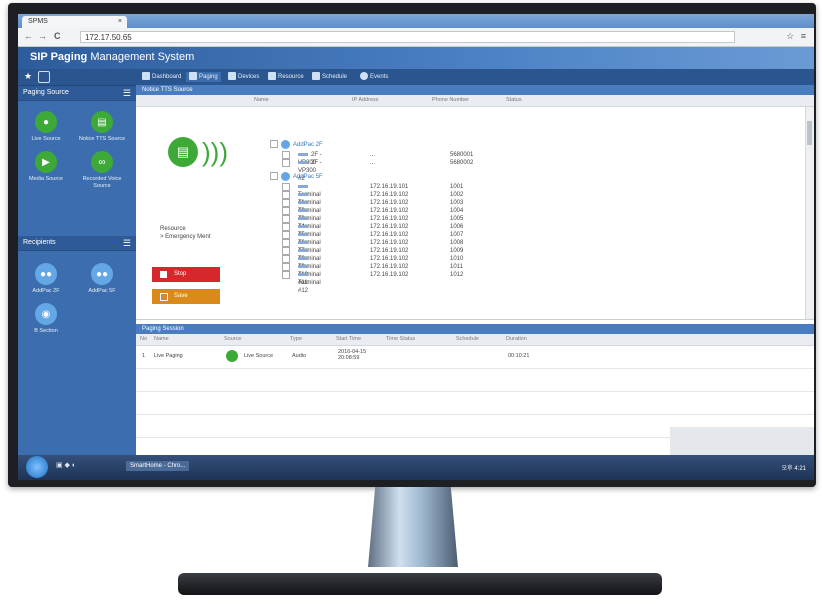 This screenshot has height=605, width=822. I want to click on back-arrow-icon: ←, so click(28, 36).